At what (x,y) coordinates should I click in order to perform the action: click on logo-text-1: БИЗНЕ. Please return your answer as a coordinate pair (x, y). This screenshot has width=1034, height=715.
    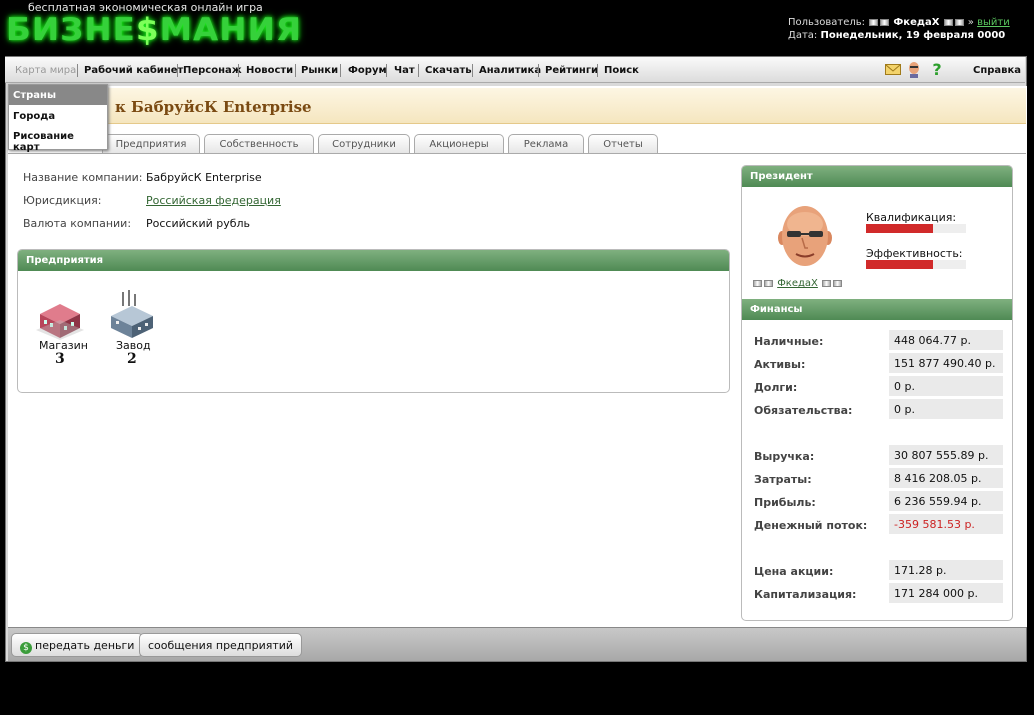
    Looking at the image, I should click on (71, 30).